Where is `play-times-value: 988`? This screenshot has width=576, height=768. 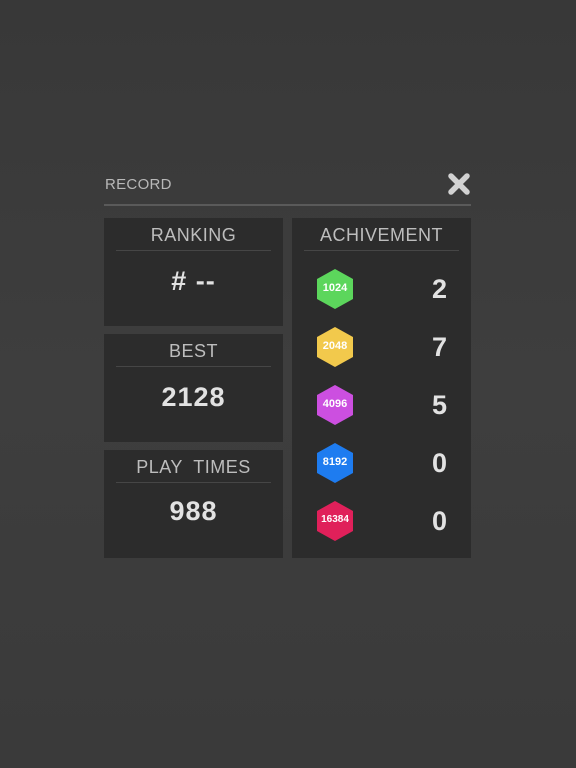 play-times-value: 988 is located at coordinates (193, 511).